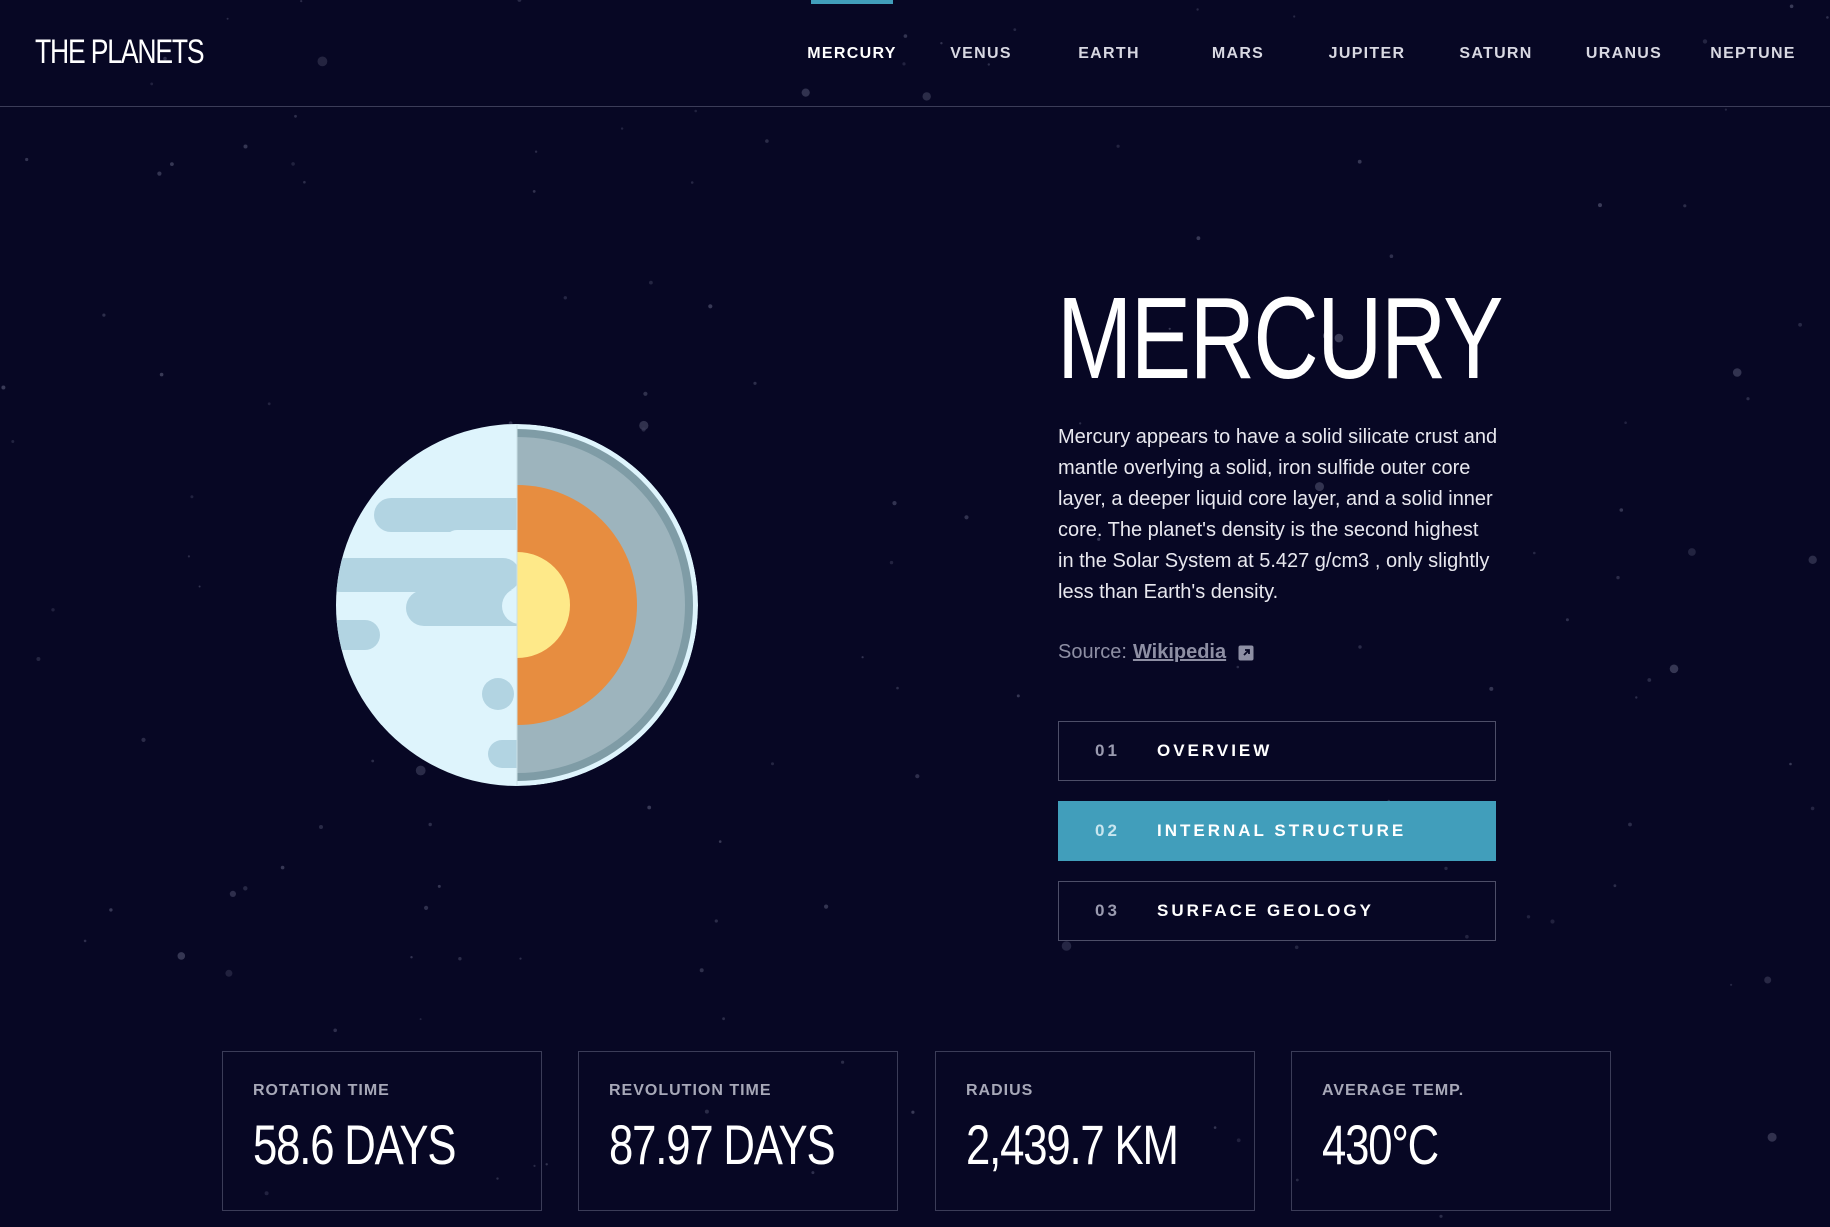 The image size is (1830, 1227). What do you see at coordinates (1265, 910) in the screenshot?
I see `tab-label: SURFACE GEOLOGY` at bounding box center [1265, 910].